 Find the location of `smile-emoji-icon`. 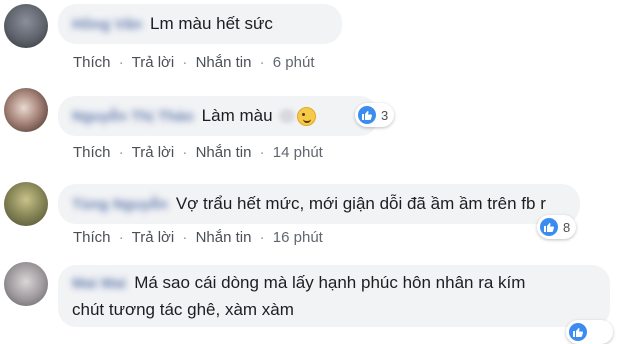

smile-emoji-icon is located at coordinates (306, 116).